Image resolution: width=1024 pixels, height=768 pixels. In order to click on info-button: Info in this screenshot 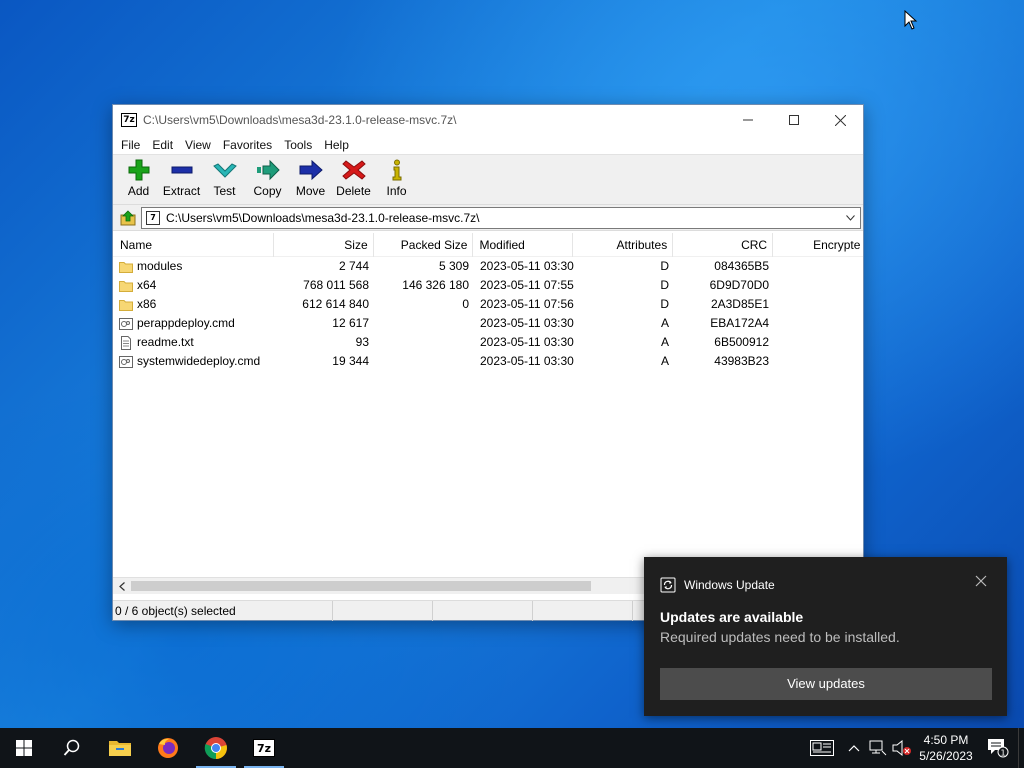, I will do `click(396, 179)`.